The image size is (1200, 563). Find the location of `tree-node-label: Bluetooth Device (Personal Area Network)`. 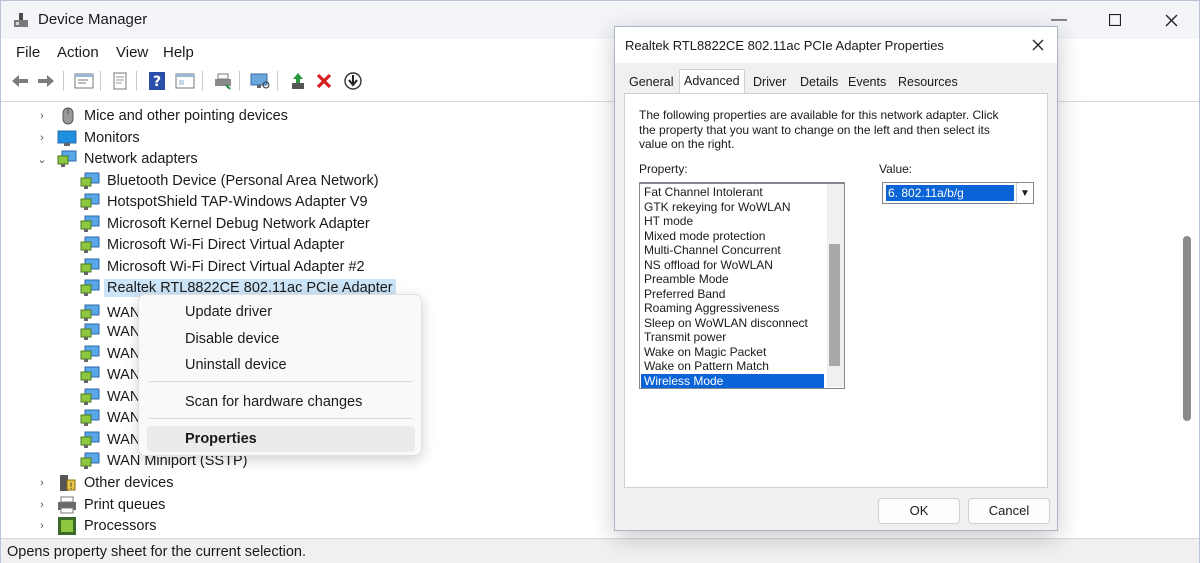

tree-node-label: Bluetooth Device (Personal Area Network) is located at coordinates (243, 181).